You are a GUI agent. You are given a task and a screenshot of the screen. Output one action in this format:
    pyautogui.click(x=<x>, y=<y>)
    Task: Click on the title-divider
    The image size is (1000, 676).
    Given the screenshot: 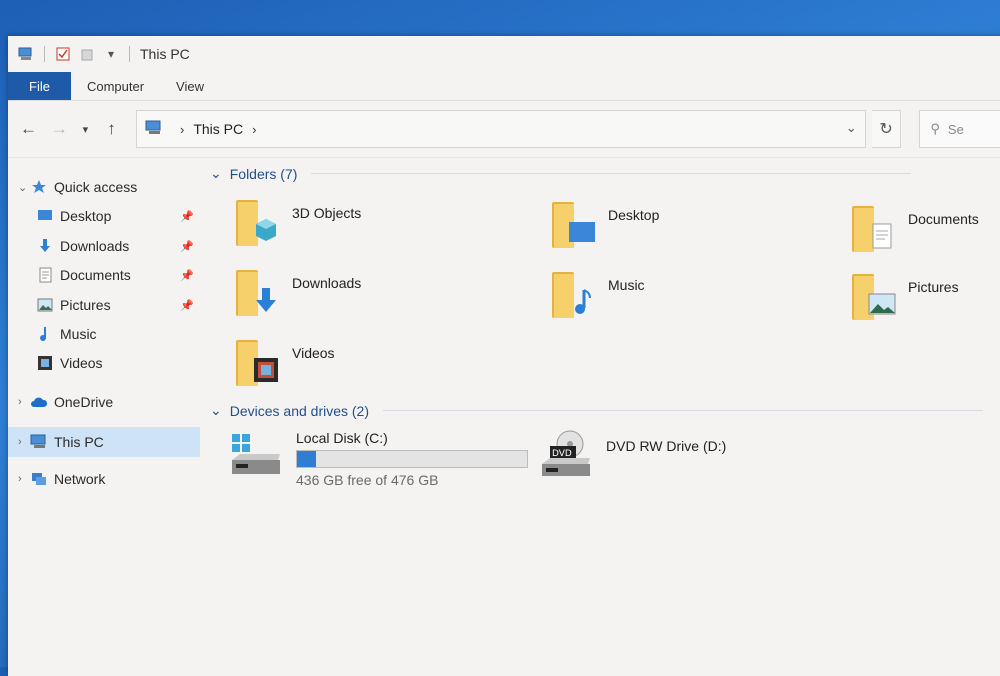 What is the action you would take?
    pyautogui.click(x=129, y=54)
    